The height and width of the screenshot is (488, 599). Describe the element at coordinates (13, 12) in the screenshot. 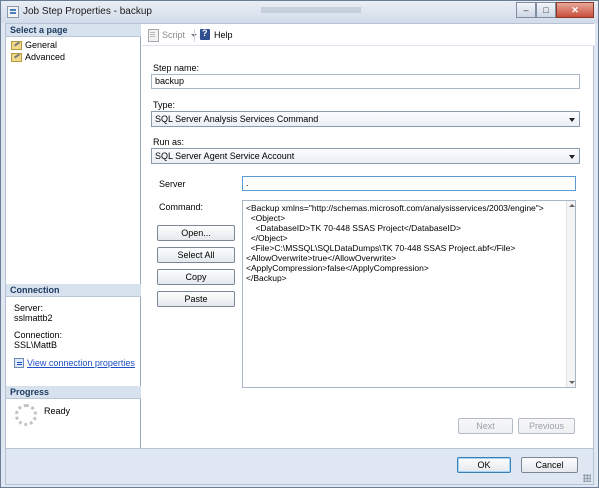

I see `window-icon` at that location.